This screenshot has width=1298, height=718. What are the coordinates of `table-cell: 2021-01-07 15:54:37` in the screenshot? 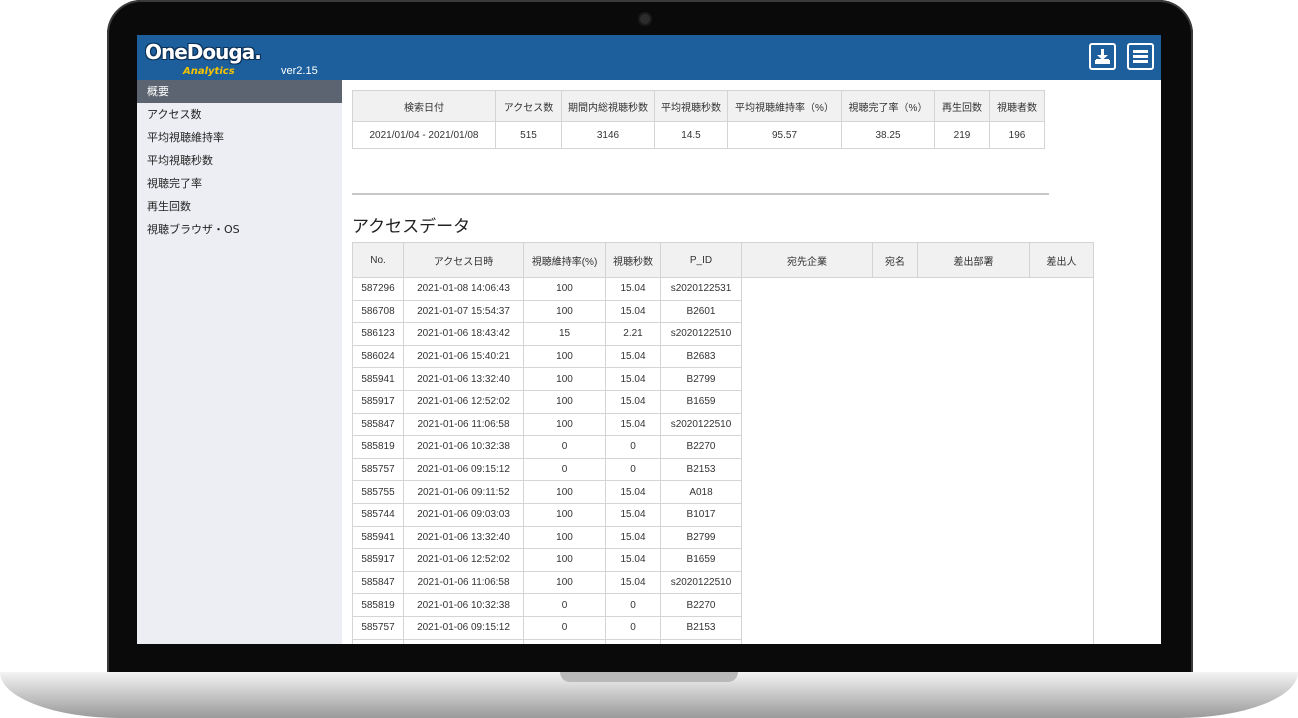 It's located at (463, 311).